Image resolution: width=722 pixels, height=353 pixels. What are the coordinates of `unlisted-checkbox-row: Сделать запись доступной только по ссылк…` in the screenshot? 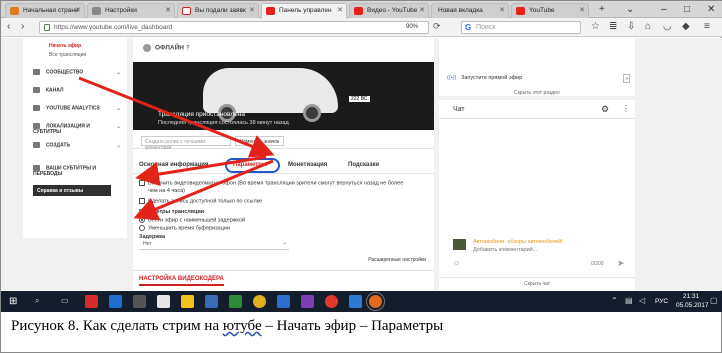 It's located at (200, 201).